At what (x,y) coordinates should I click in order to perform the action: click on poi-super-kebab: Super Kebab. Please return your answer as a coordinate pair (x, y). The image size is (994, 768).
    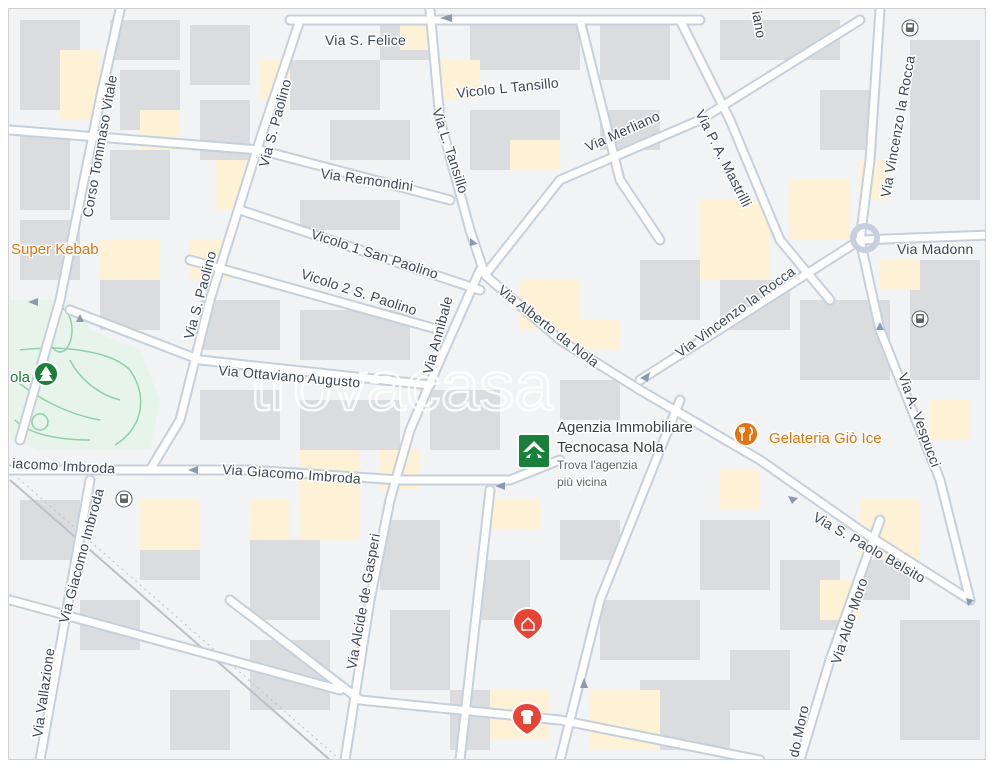
    Looking at the image, I should click on (55, 250).